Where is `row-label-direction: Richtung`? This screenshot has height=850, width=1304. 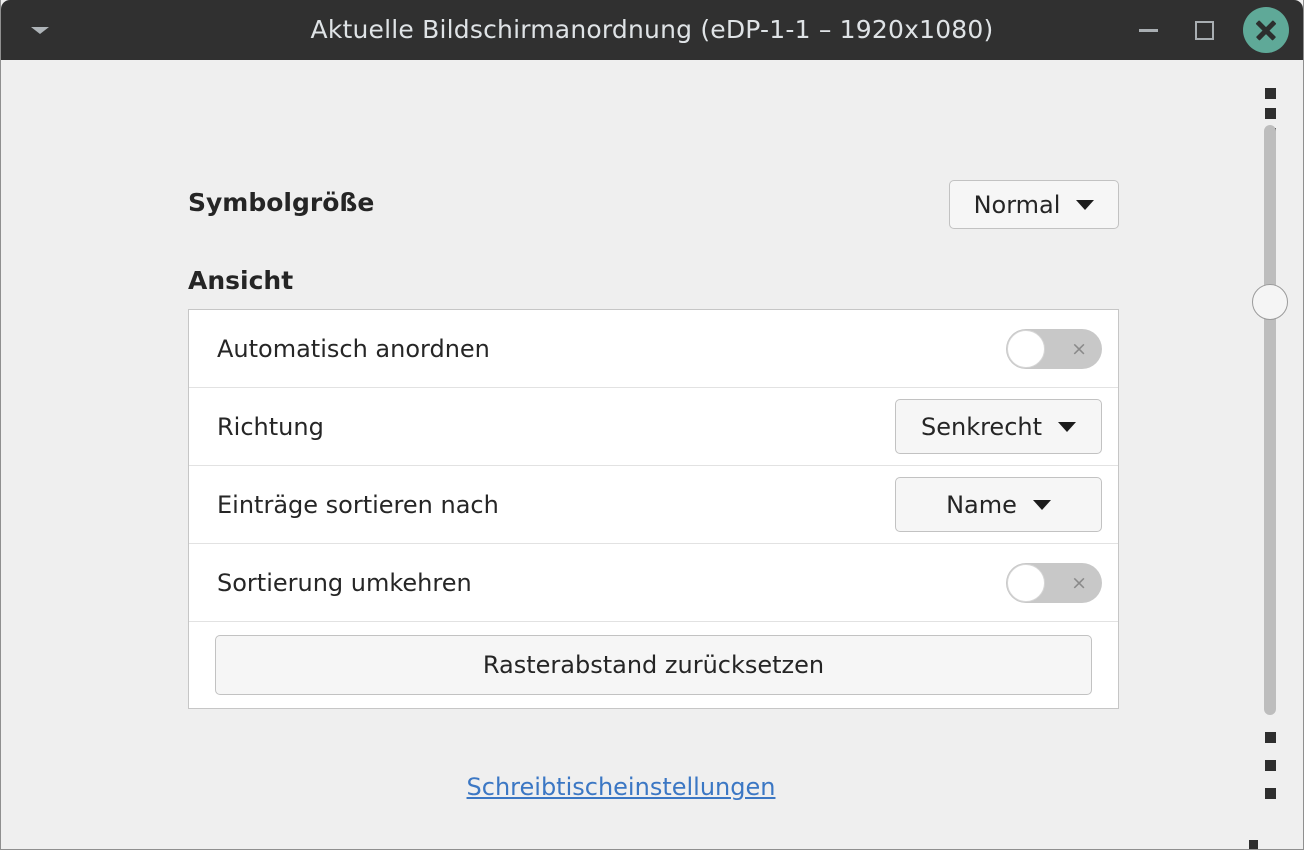
row-label-direction: Richtung is located at coordinates (270, 426).